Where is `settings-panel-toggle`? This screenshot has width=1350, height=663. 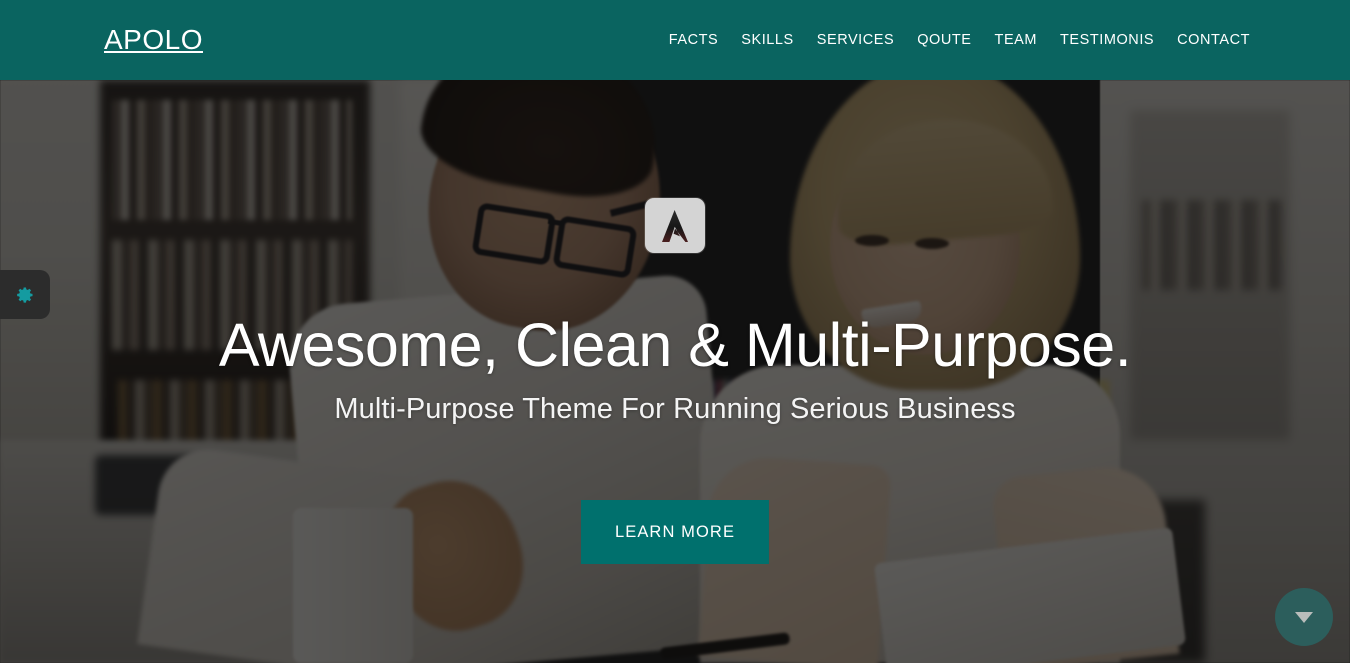 settings-panel-toggle is located at coordinates (25, 294).